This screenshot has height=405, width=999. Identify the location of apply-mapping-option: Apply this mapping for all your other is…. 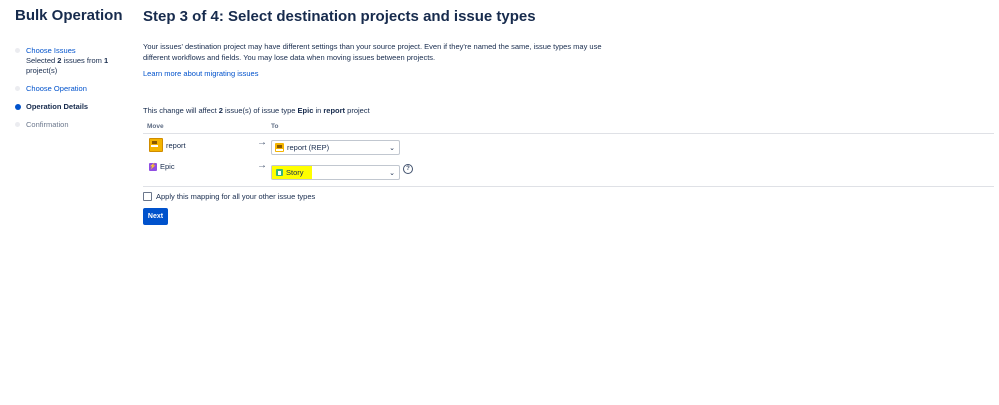
(229, 196).